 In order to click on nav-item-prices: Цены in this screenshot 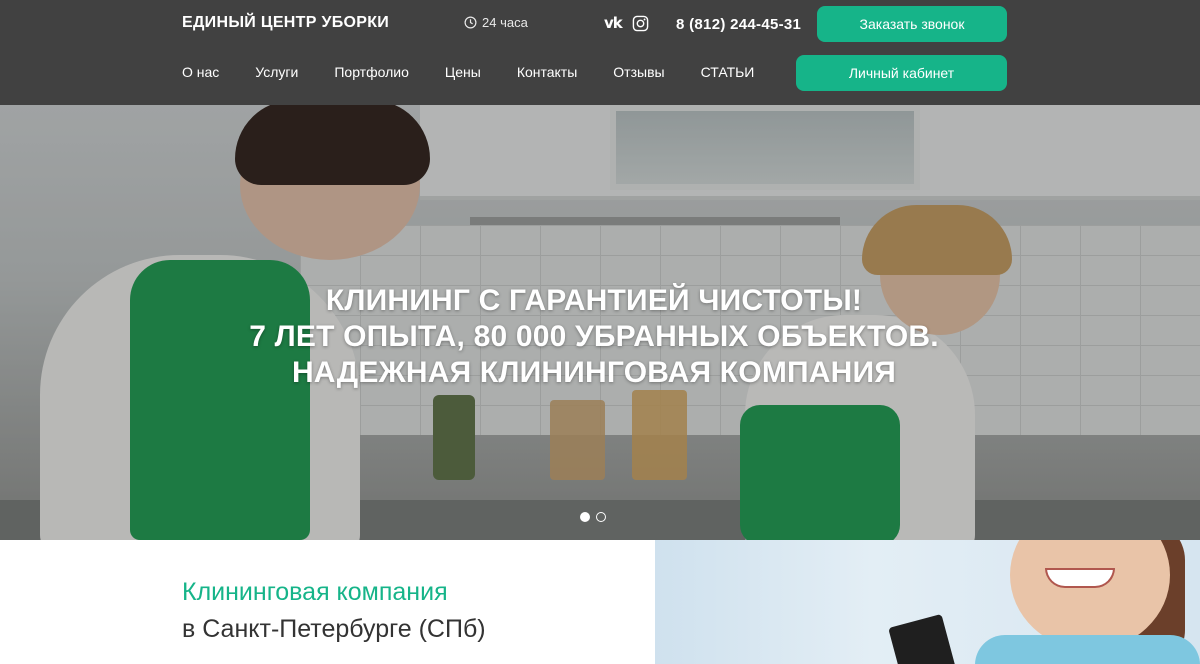, I will do `click(463, 72)`.